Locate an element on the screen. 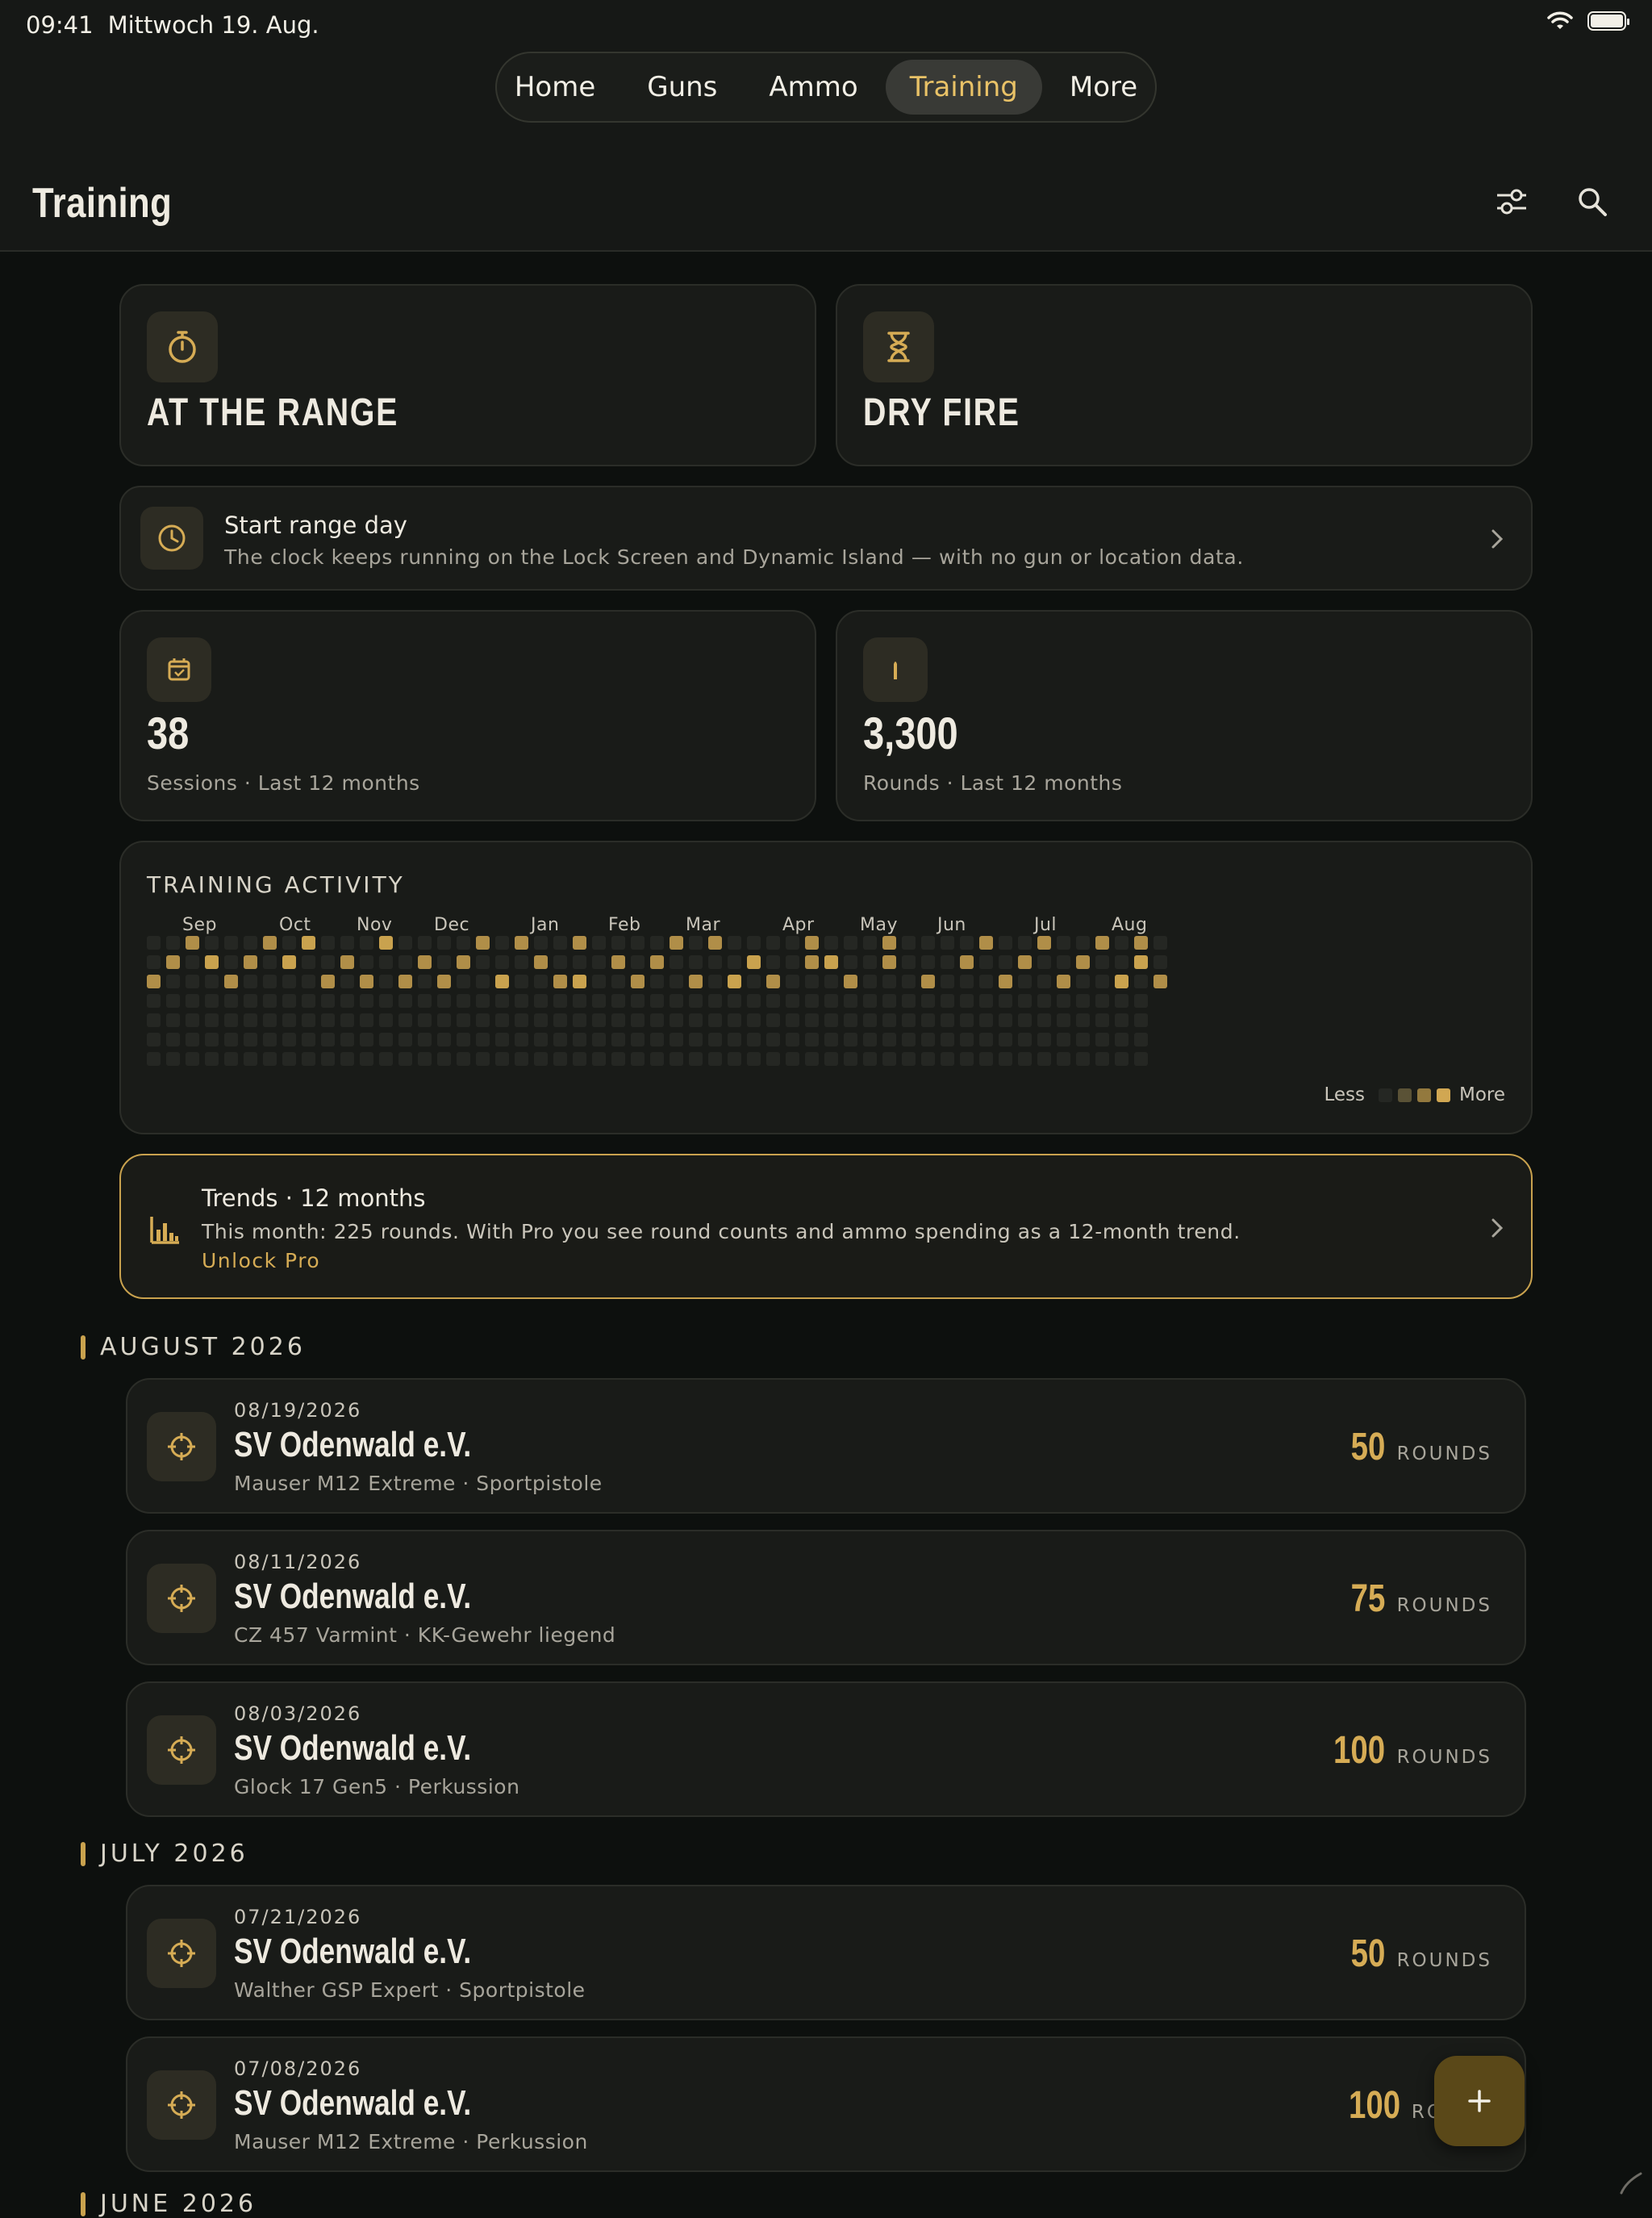  session-detail: Walther GSP Expert · Sportpistole is located at coordinates (410, 1990).